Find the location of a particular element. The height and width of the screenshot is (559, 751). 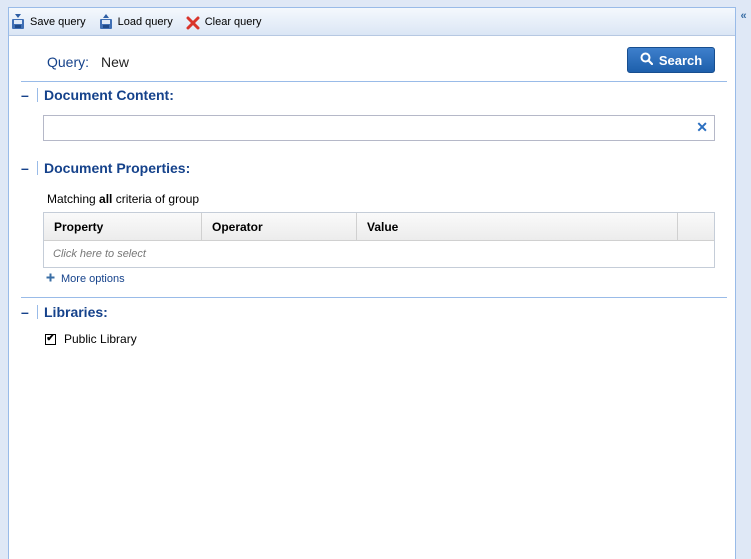

document-properties-header: – Document Properties: is located at coordinates (105, 168).